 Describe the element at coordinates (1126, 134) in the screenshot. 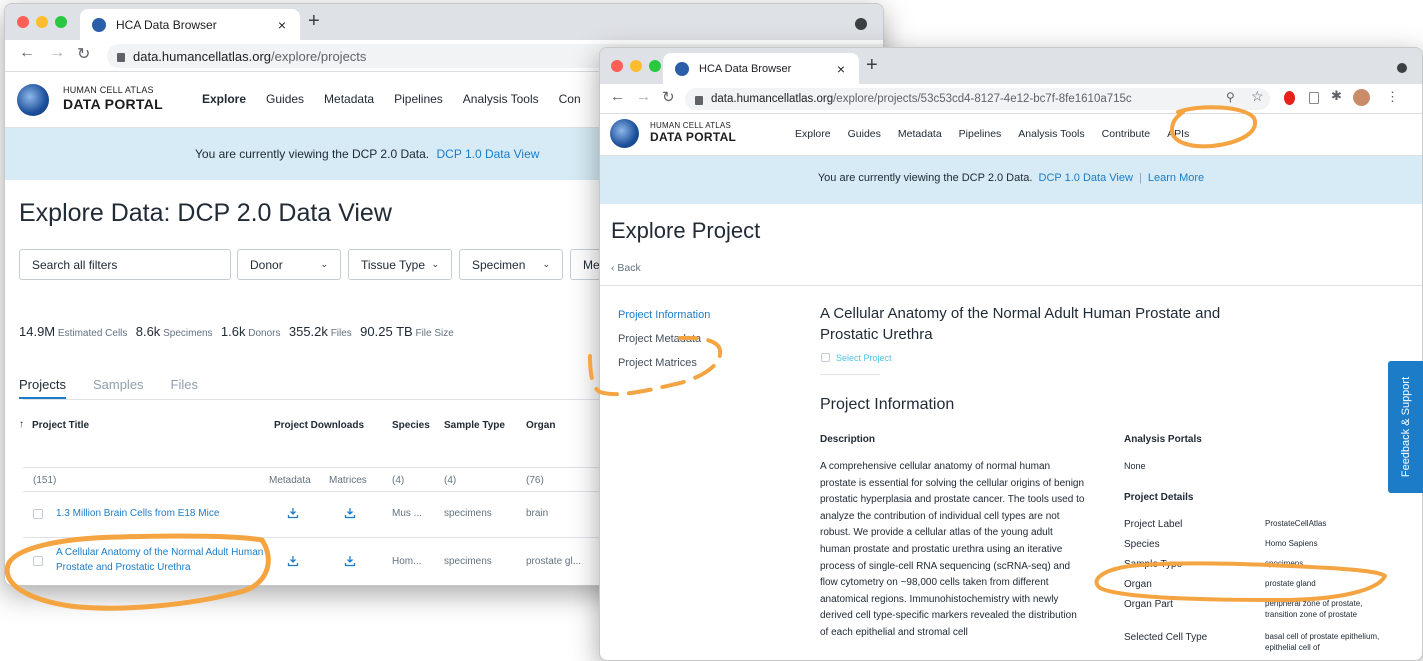

I see `nav-contribute: Contribute` at that location.